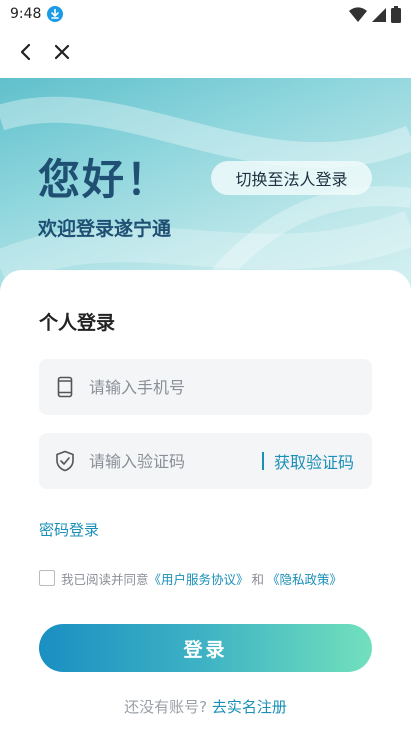  I want to click on phone-field, so click(205, 387).